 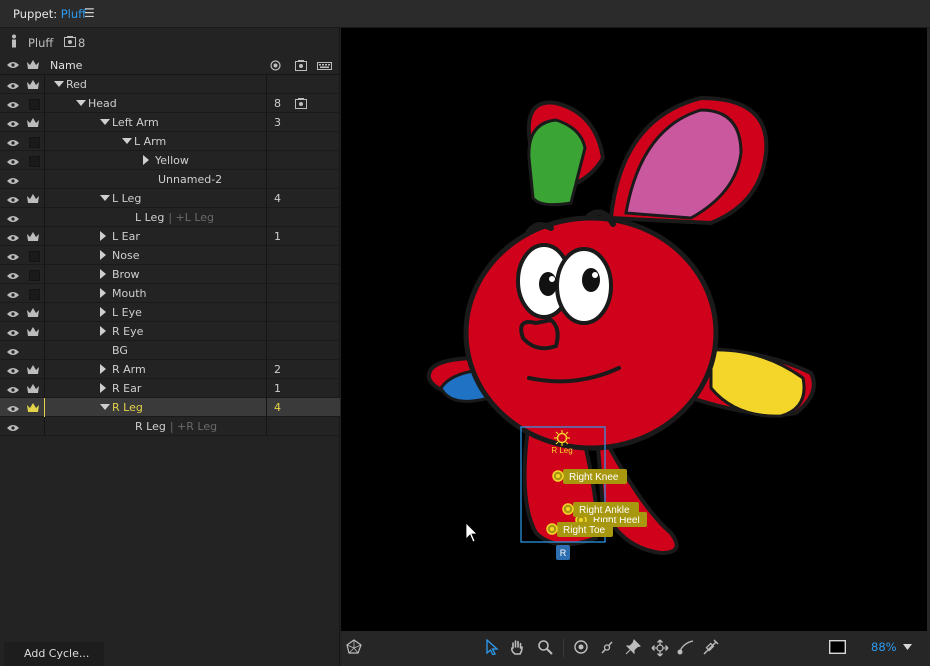 I want to click on layer-row: Unnamed-2, so click(x=170, y=179).